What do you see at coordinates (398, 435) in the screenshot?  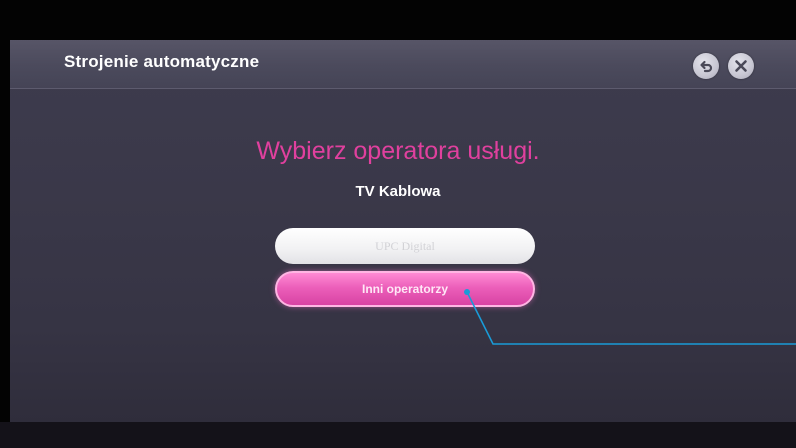 I see `bottom-strip` at bounding box center [398, 435].